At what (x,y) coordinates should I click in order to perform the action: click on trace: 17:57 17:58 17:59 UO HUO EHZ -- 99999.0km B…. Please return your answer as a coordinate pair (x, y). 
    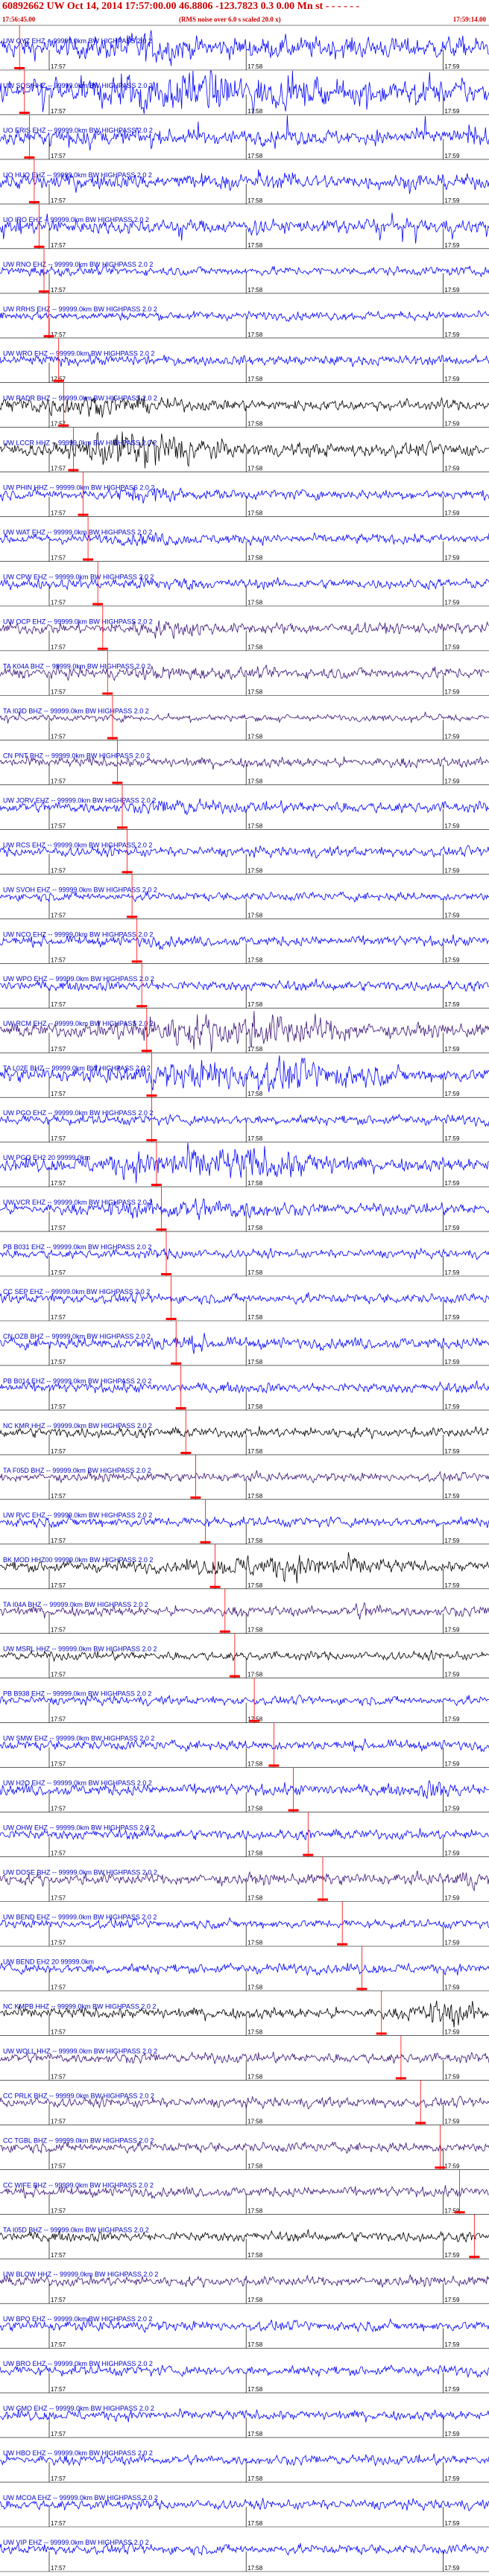
    Looking at the image, I should click on (245, 181).